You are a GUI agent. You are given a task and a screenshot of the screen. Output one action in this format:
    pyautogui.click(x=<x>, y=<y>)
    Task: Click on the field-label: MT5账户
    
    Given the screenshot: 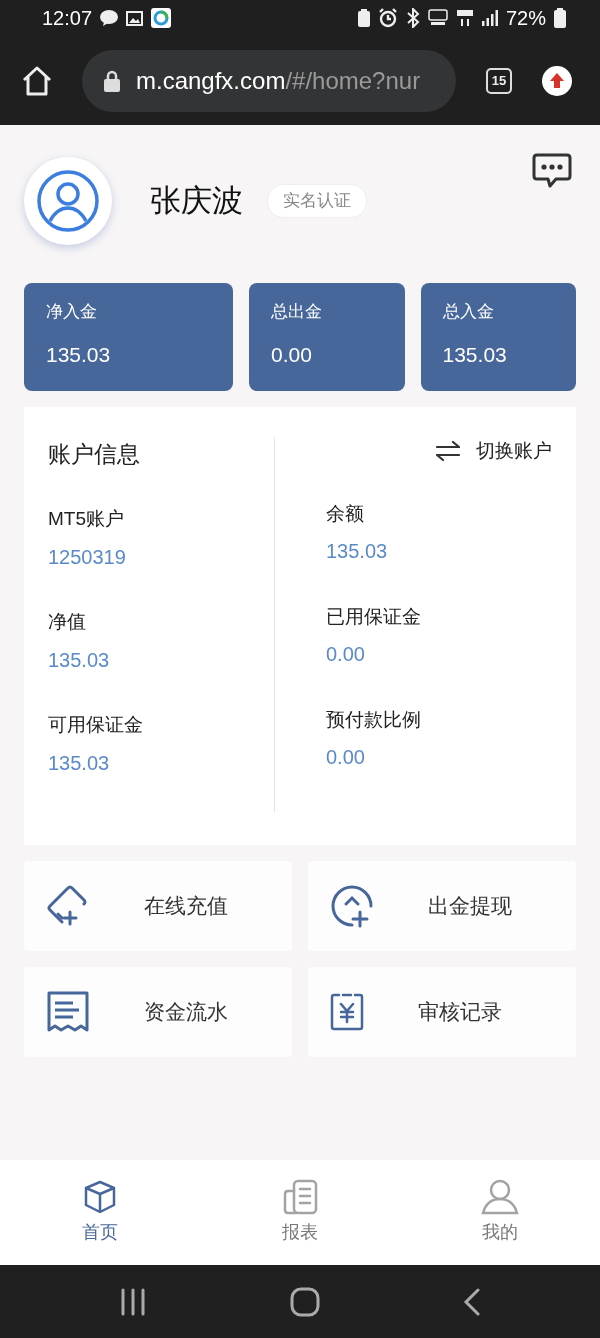 What is the action you would take?
    pyautogui.click(x=86, y=519)
    